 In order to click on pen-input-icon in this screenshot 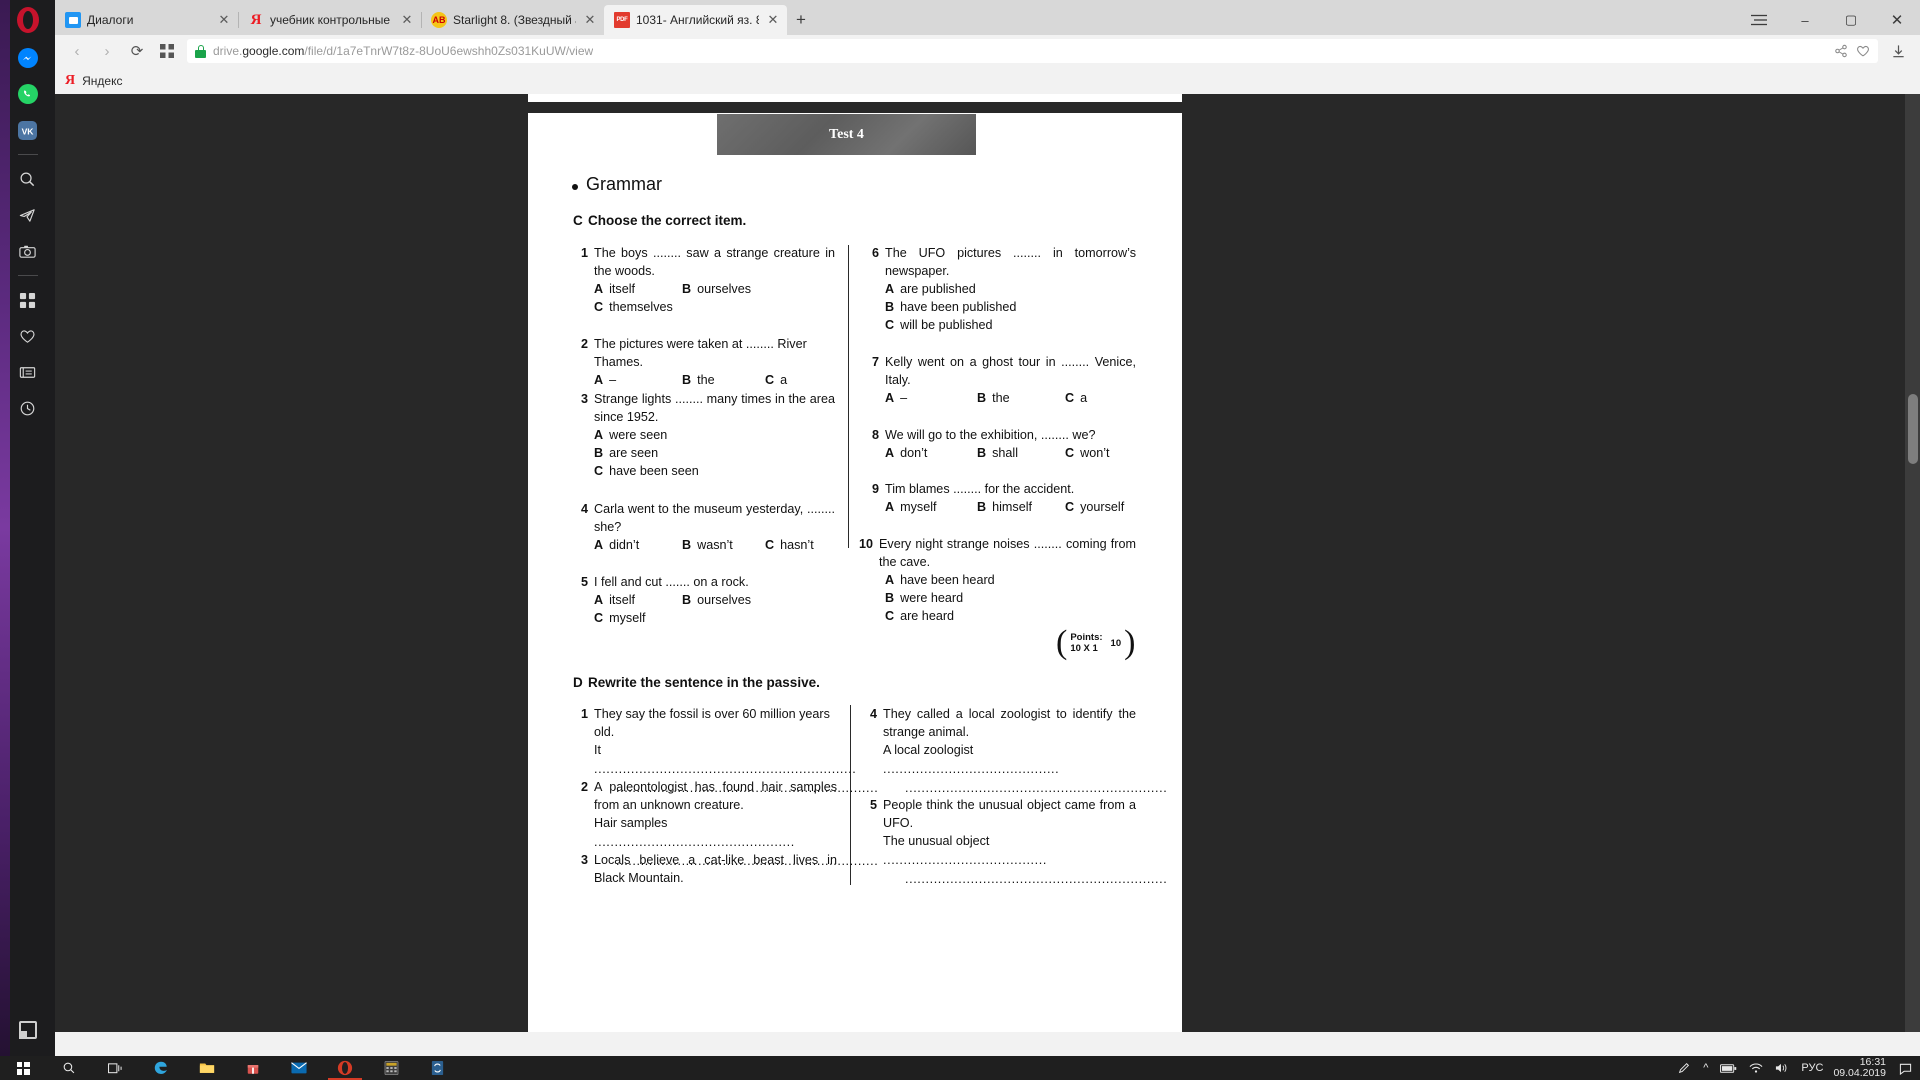, I will do `click(1684, 1068)`.